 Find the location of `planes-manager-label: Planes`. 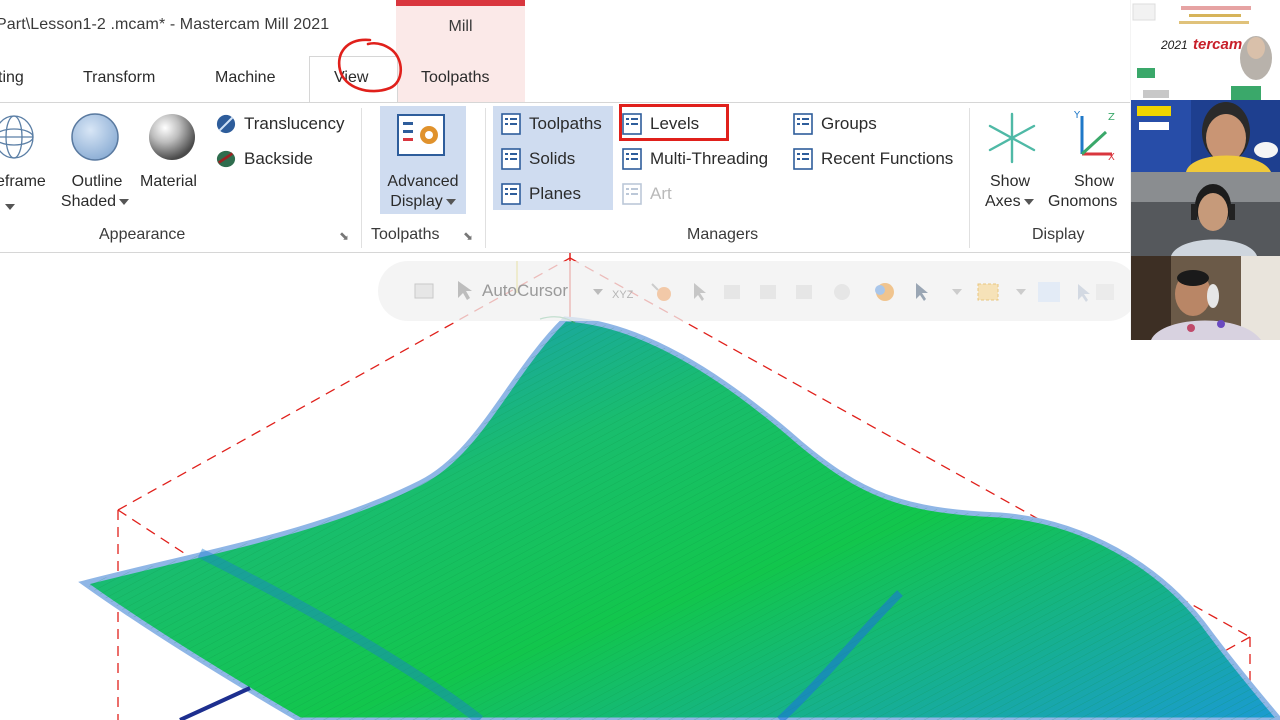

planes-manager-label: Planes is located at coordinates (555, 193).